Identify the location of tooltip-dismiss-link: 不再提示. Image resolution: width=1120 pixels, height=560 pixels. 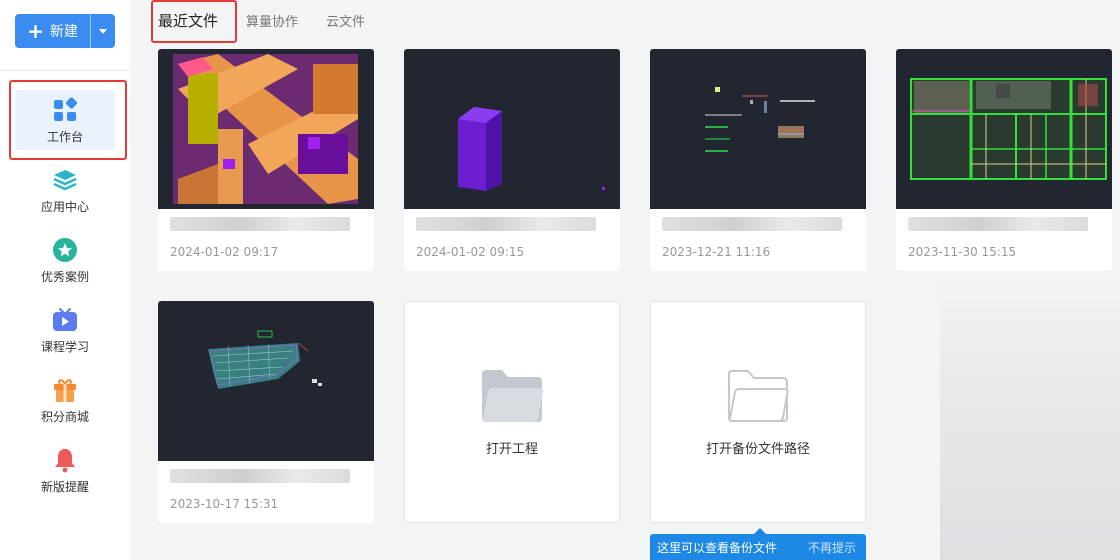
(832, 547).